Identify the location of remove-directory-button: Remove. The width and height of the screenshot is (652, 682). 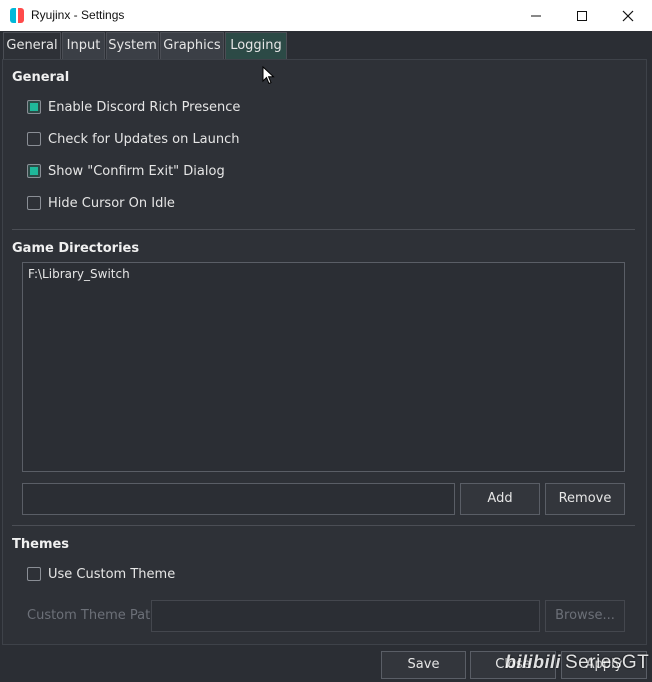
(585, 499).